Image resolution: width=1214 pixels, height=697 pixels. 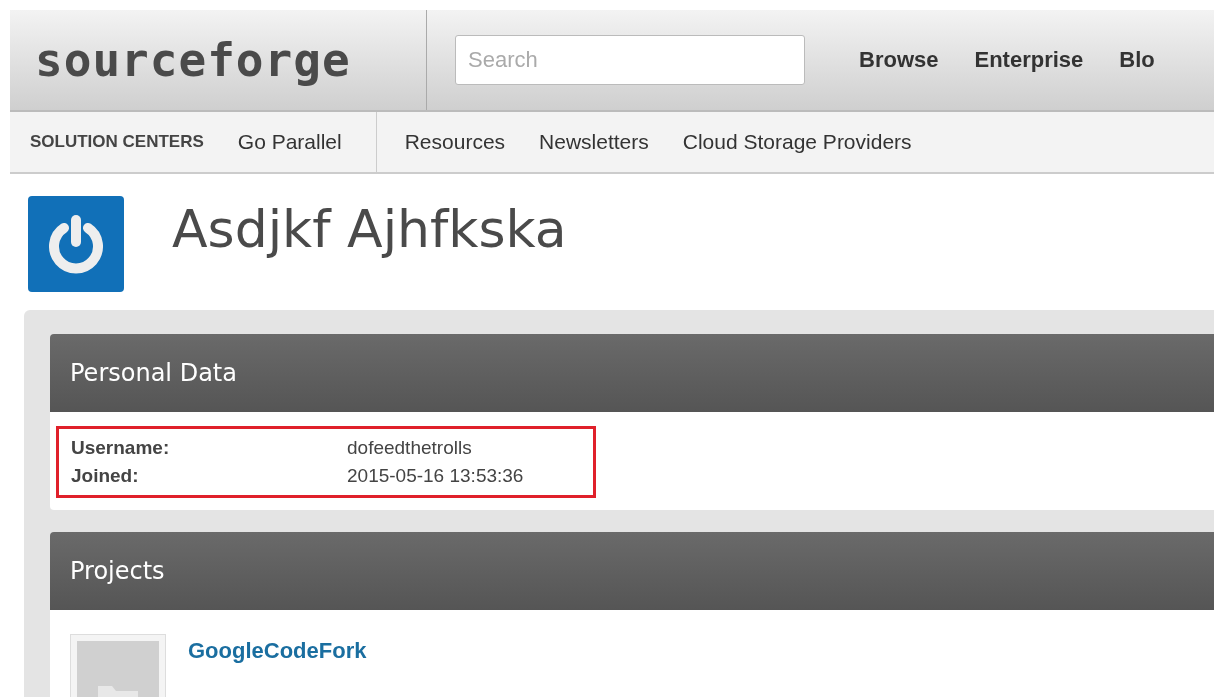 What do you see at coordinates (117, 142) in the screenshot?
I see `solution-centers-label: SOLUTION CENTERS` at bounding box center [117, 142].